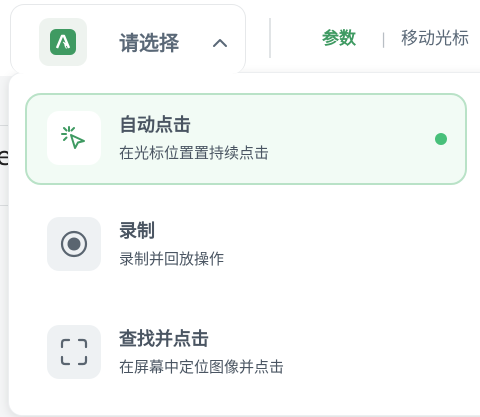 The image size is (480, 417). I want to click on menu-item-title: 查找并点击, so click(164, 339).